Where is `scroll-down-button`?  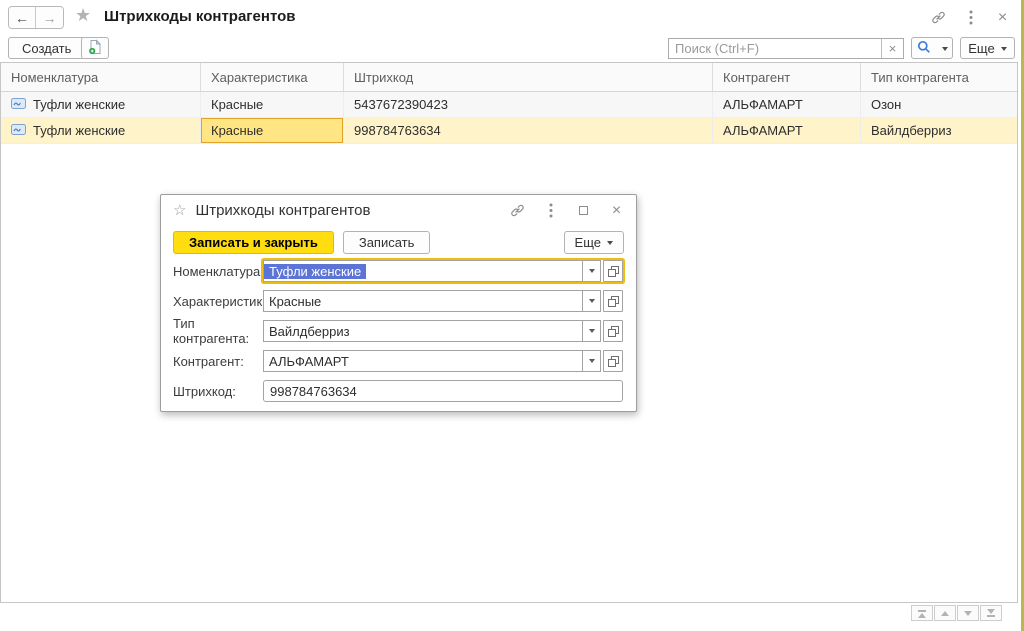 scroll-down-button is located at coordinates (968, 613).